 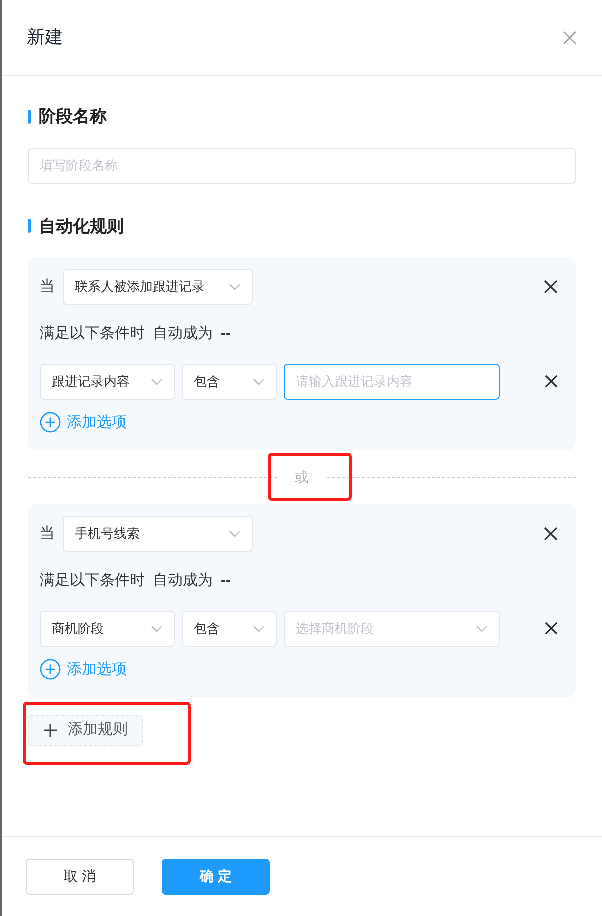 I want to click on field-select: 跟进记录内容, so click(x=107, y=382).